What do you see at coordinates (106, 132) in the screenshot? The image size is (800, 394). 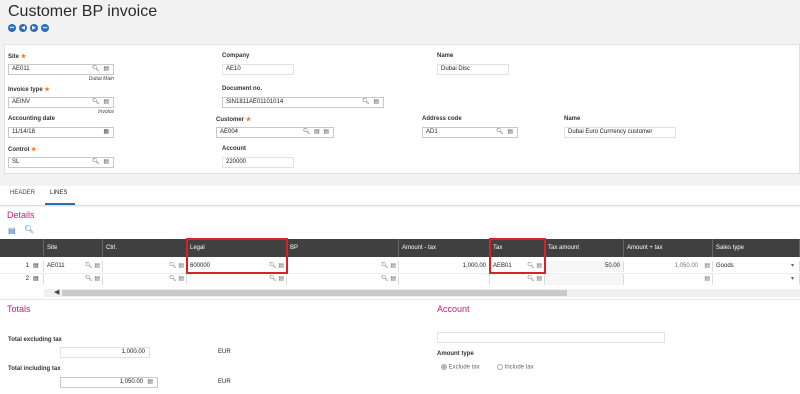 I see `calendar-icon: ▦` at bounding box center [106, 132].